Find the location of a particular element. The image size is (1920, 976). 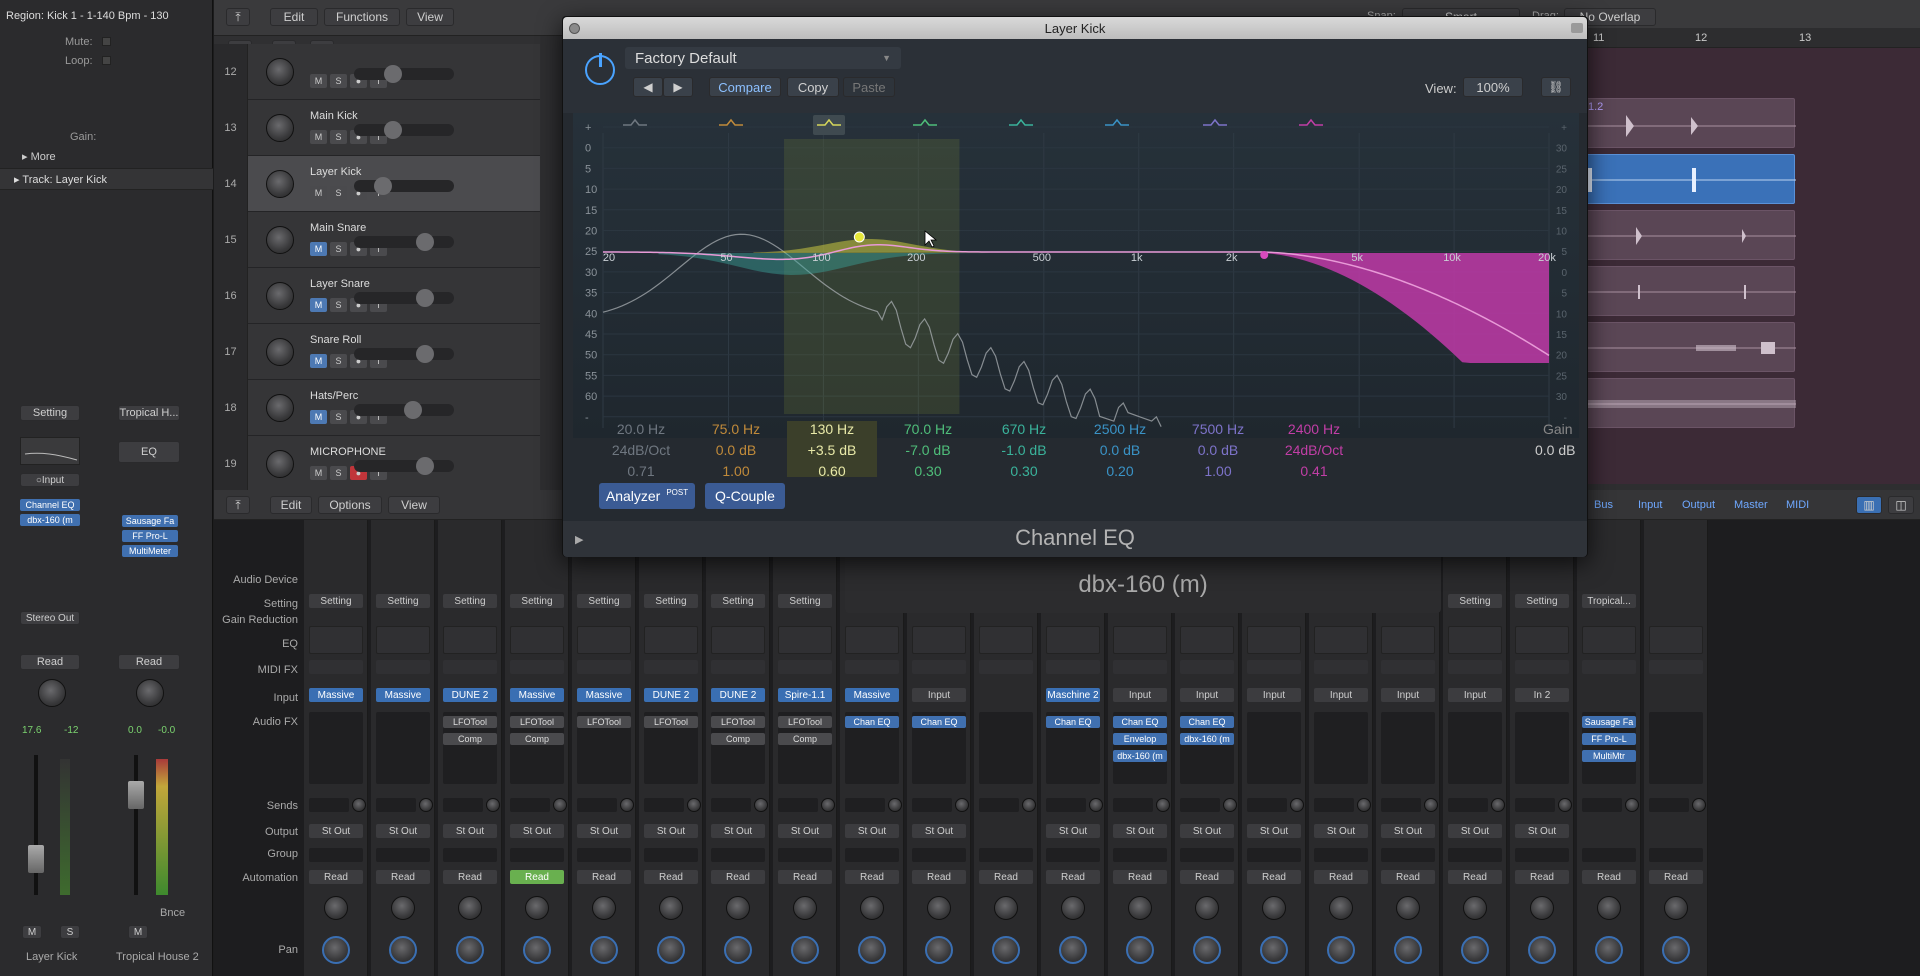

band-8-values: 2400 Hz 24dB/Oct 0.41 is located at coordinates (1314, 452).